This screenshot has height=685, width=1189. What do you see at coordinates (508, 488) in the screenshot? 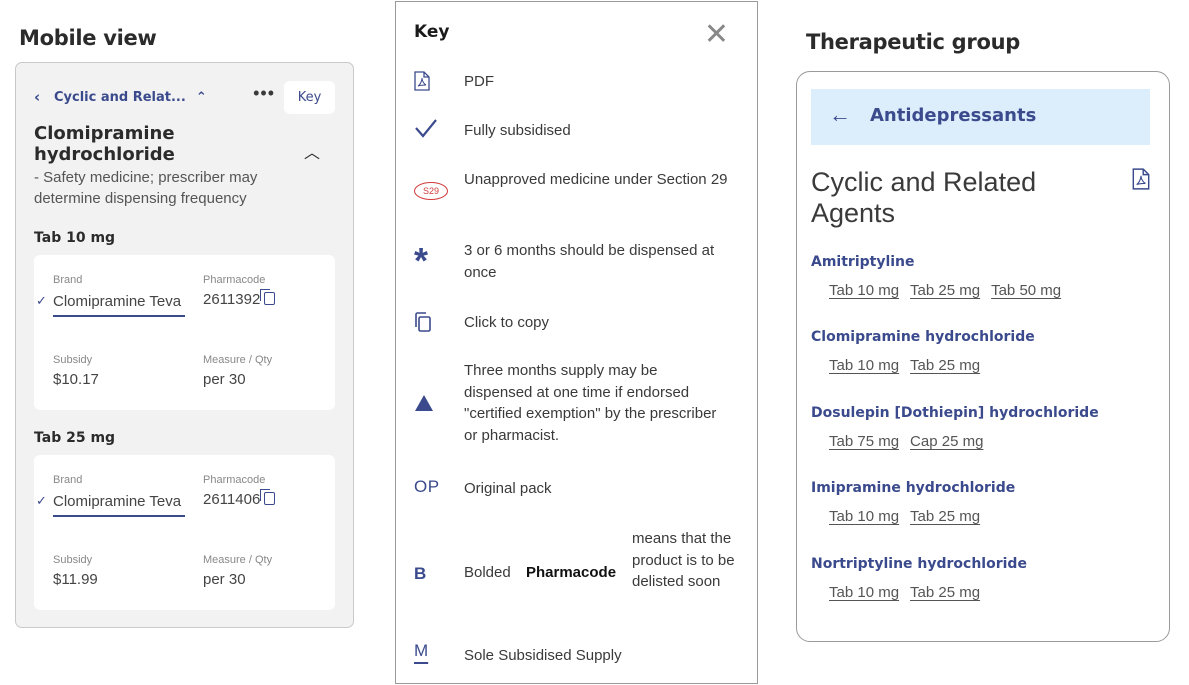
I see `key-item-text: Original pack` at bounding box center [508, 488].